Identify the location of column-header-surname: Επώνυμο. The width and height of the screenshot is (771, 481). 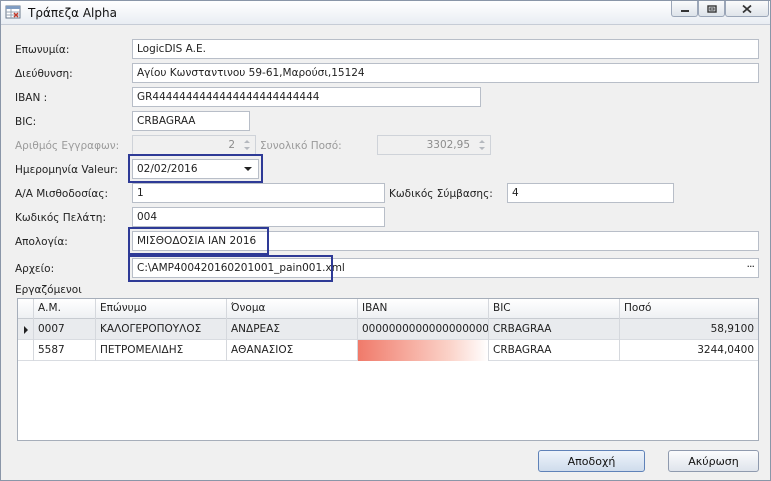
(161, 309).